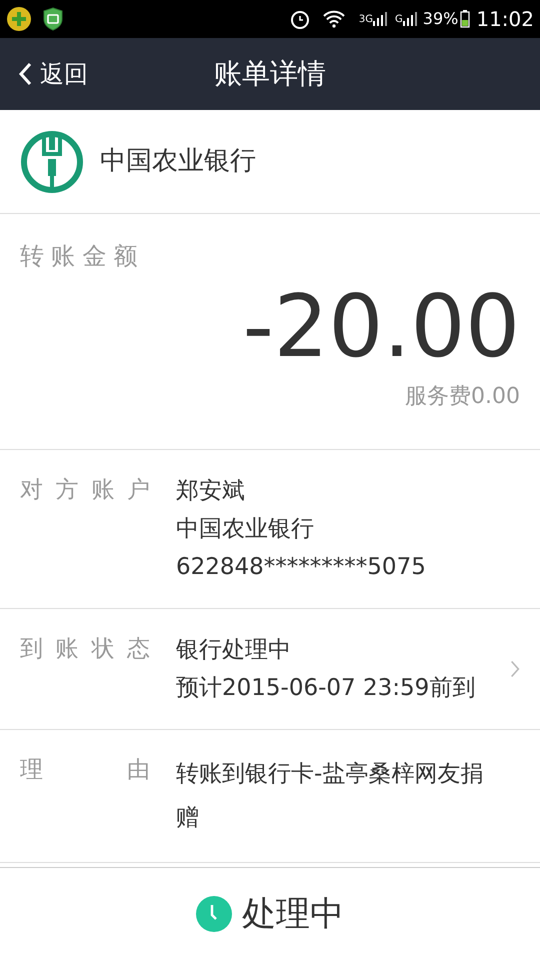 This screenshot has width=540, height=960. I want to click on back-button: 返回, so click(44, 74).